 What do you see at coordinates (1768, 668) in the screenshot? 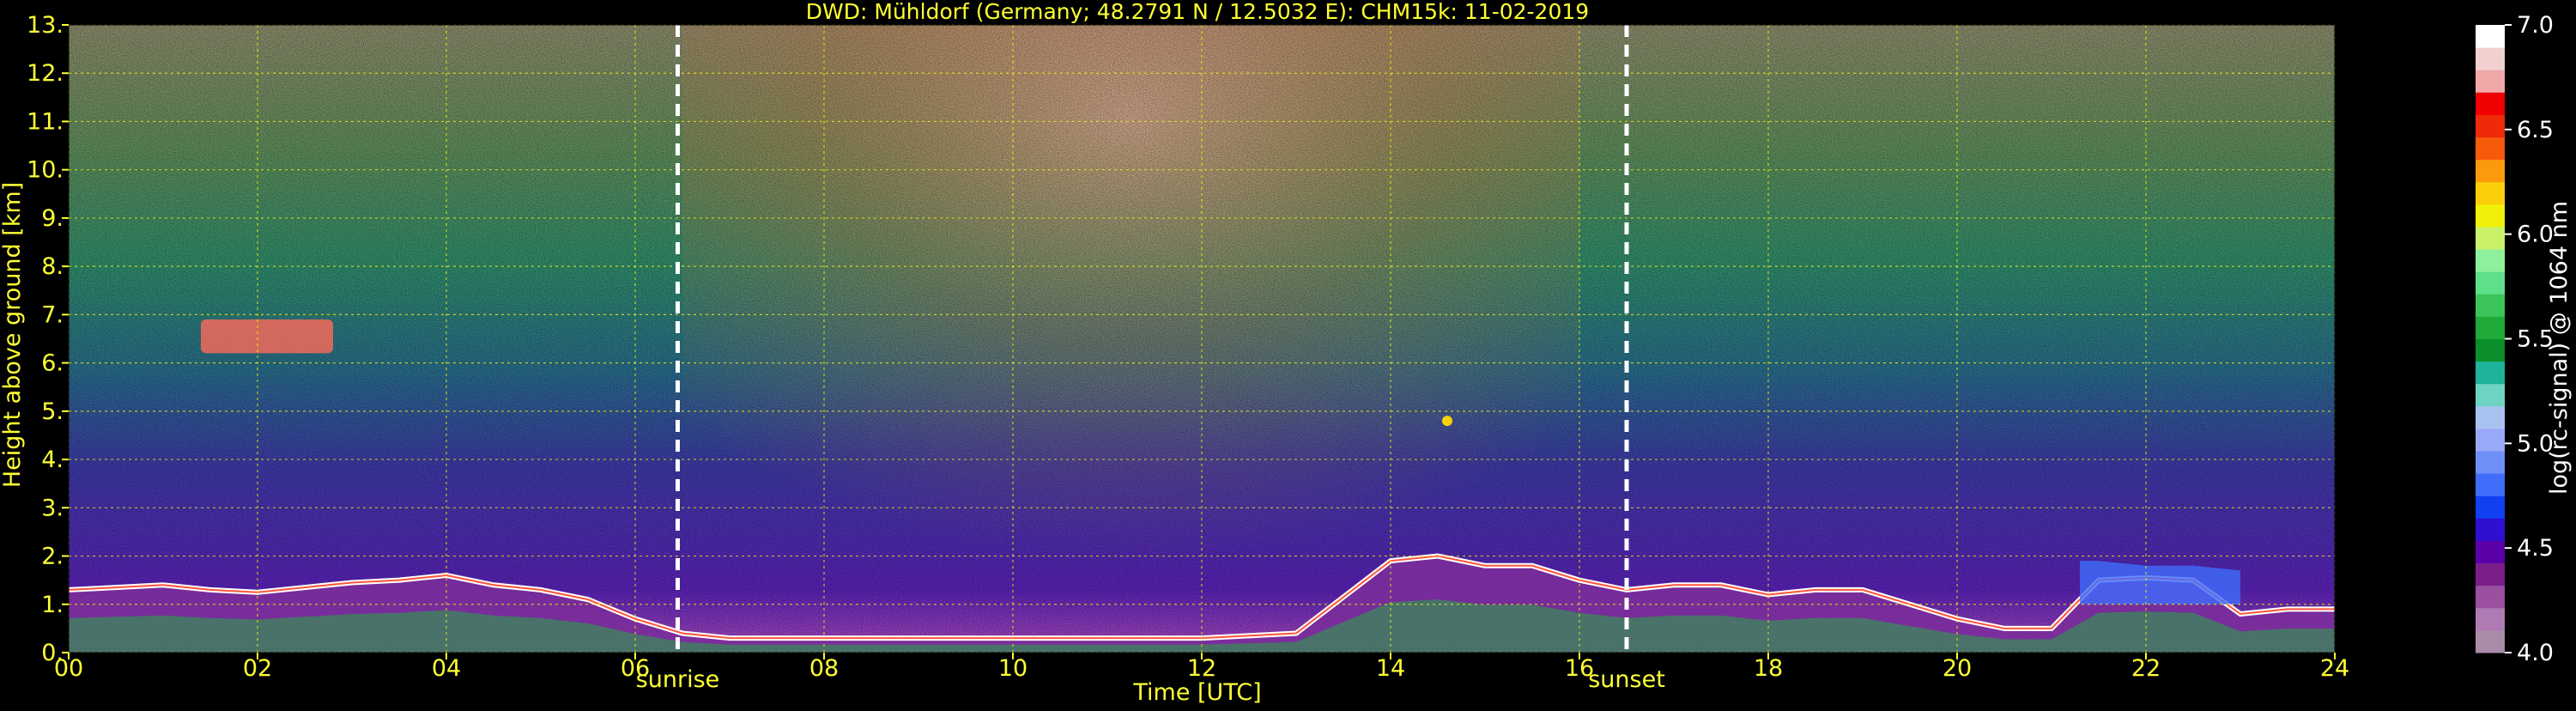
I see `x-tick-label: 18` at bounding box center [1768, 668].